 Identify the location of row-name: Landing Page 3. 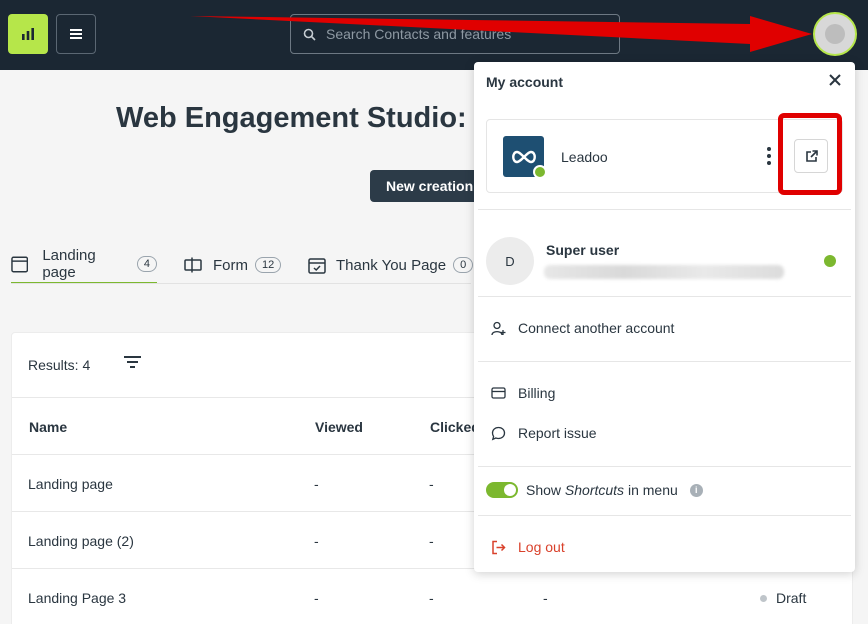
(77, 598).